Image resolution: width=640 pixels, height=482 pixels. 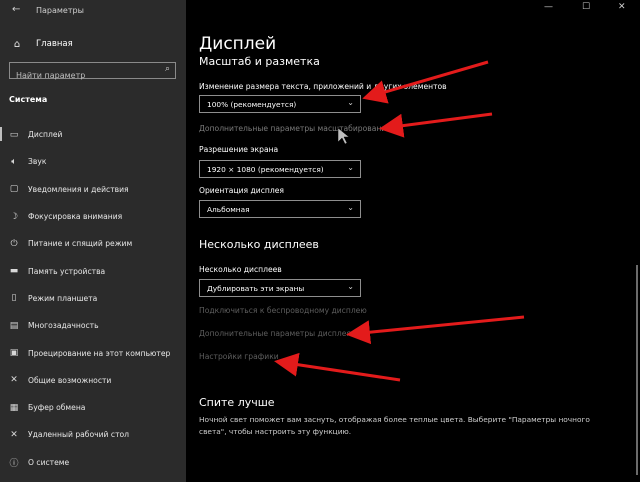 I want to click on home-label: Главная, so click(x=54, y=44).